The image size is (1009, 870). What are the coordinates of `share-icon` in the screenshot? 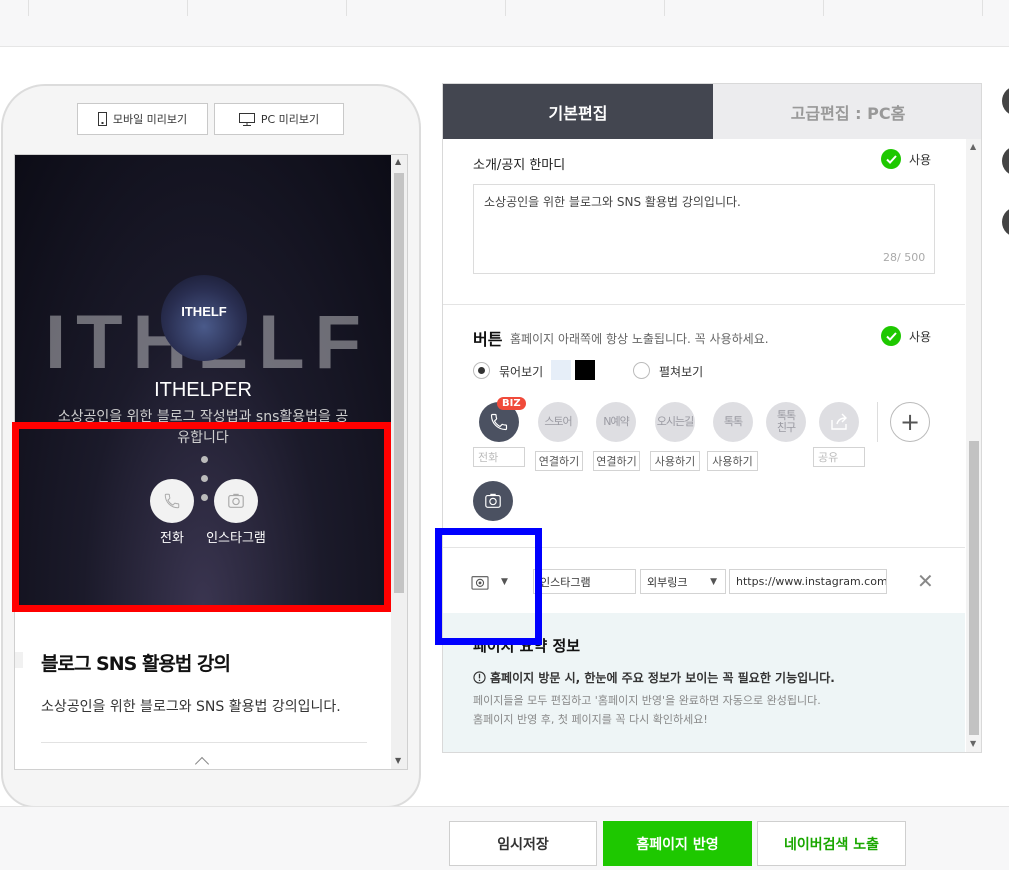 It's located at (839, 421).